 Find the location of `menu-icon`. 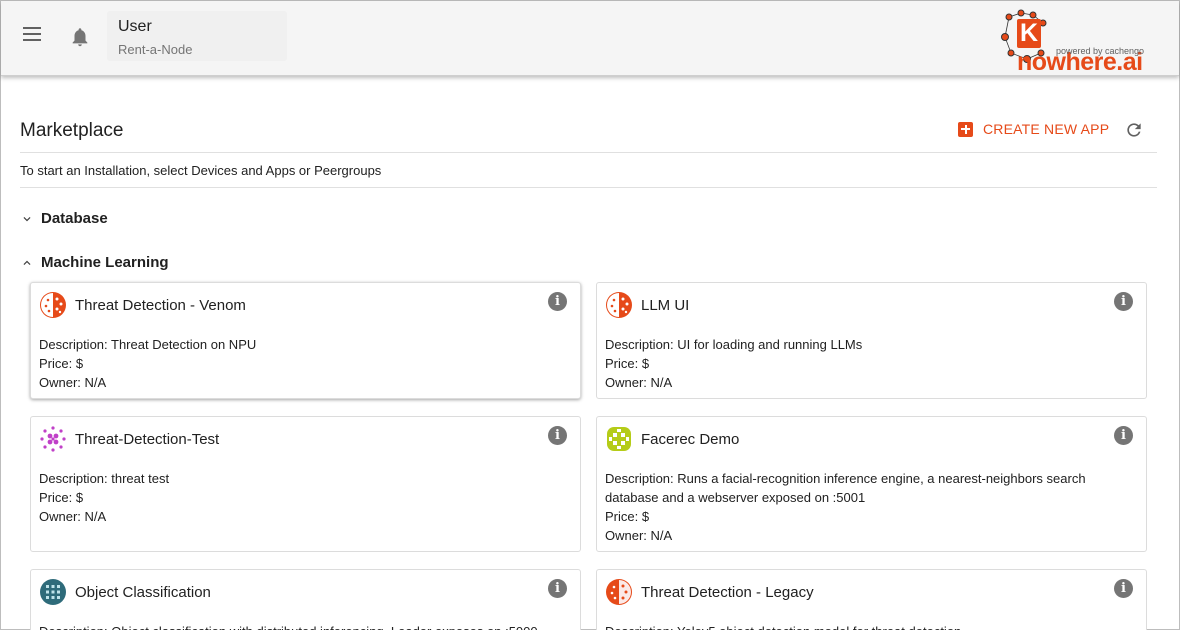

menu-icon is located at coordinates (34, 37).